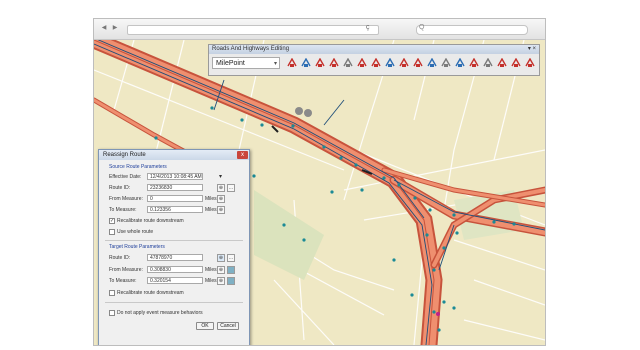 This screenshot has width=640, height=350. I want to click on ok-button: OK, so click(205, 326).